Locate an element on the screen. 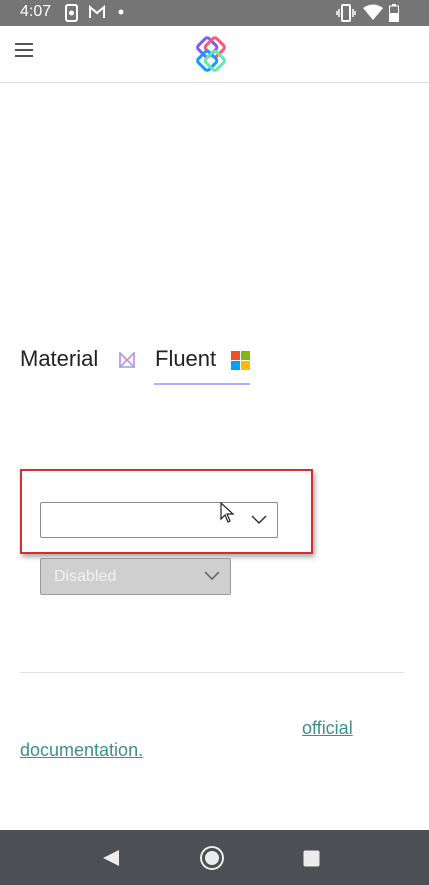 This screenshot has height=885, width=429. material-icon is located at coordinates (127, 360).